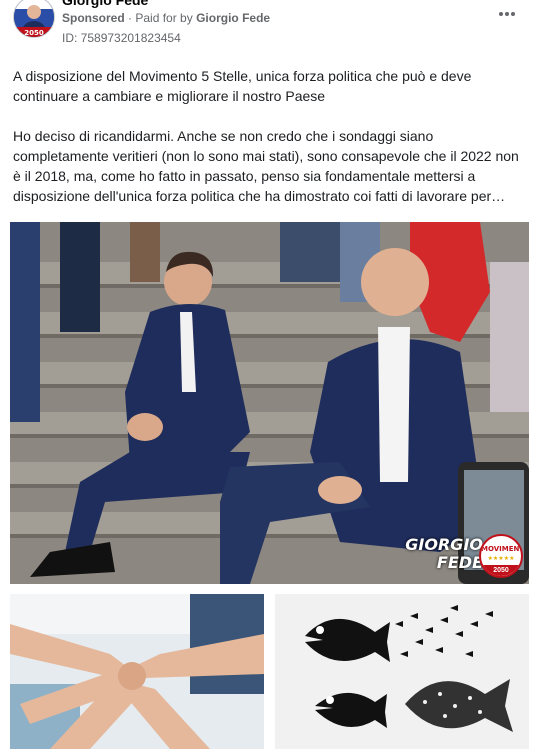 The width and height of the screenshot is (539, 749). What do you see at coordinates (105, 4) in the screenshot?
I see `author-name: Giorgio Fede` at bounding box center [105, 4].